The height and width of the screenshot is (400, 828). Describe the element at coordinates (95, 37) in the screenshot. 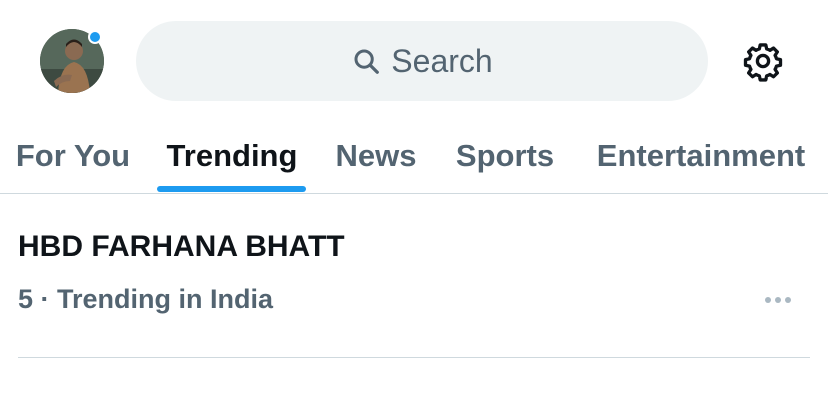

I see `notification-dot` at that location.